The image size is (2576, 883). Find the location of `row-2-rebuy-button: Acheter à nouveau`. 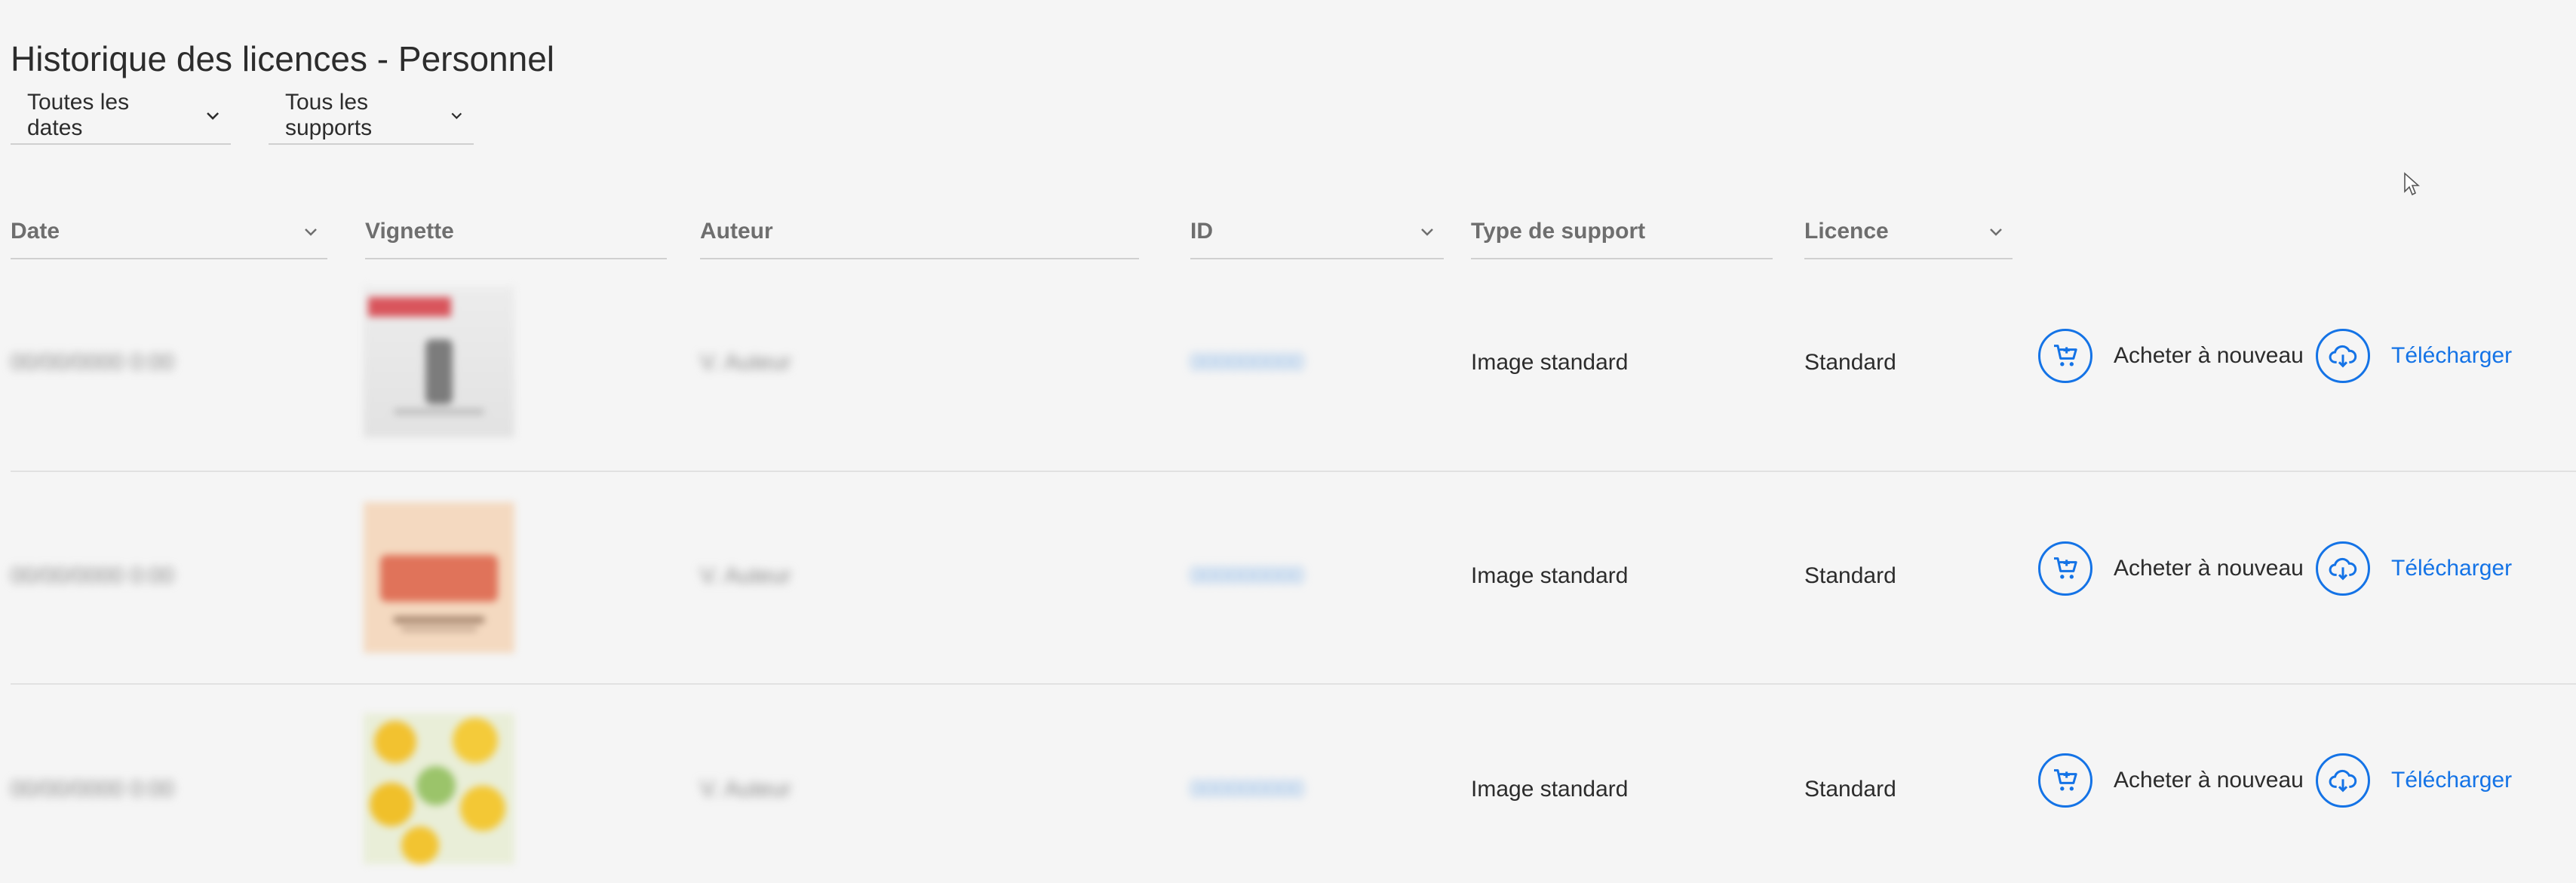

row-2-rebuy-button: Acheter à nouveau is located at coordinates (2171, 568).